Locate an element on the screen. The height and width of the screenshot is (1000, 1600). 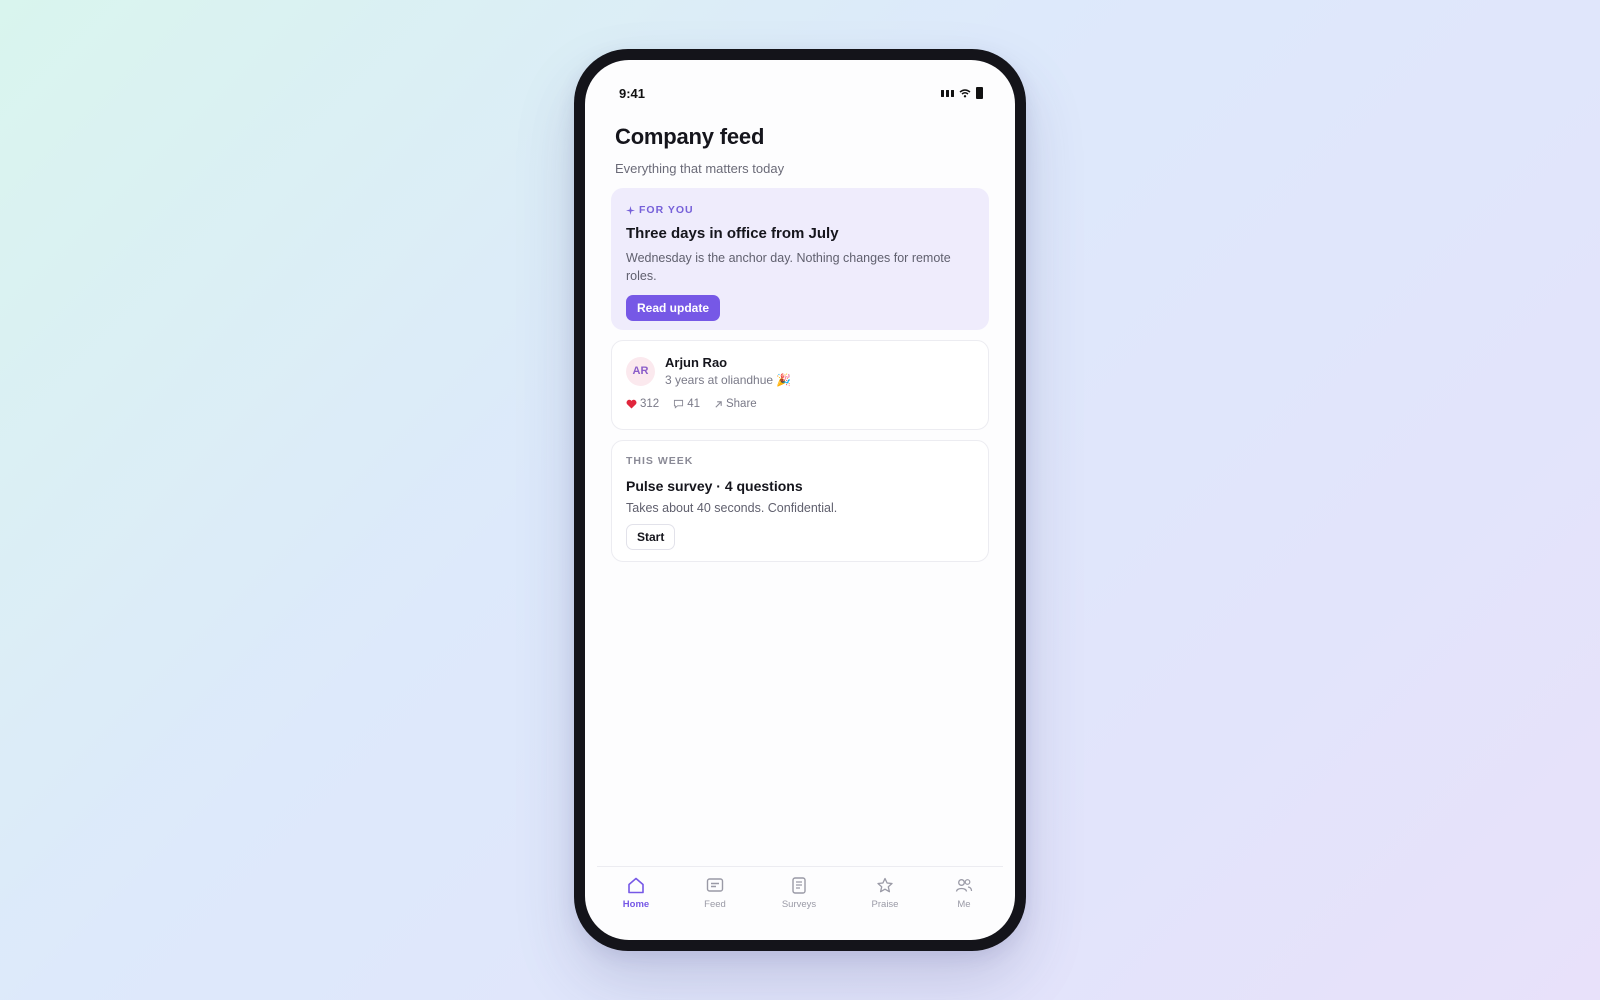
tab-feed: Feed is located at coordinates (715, 893).